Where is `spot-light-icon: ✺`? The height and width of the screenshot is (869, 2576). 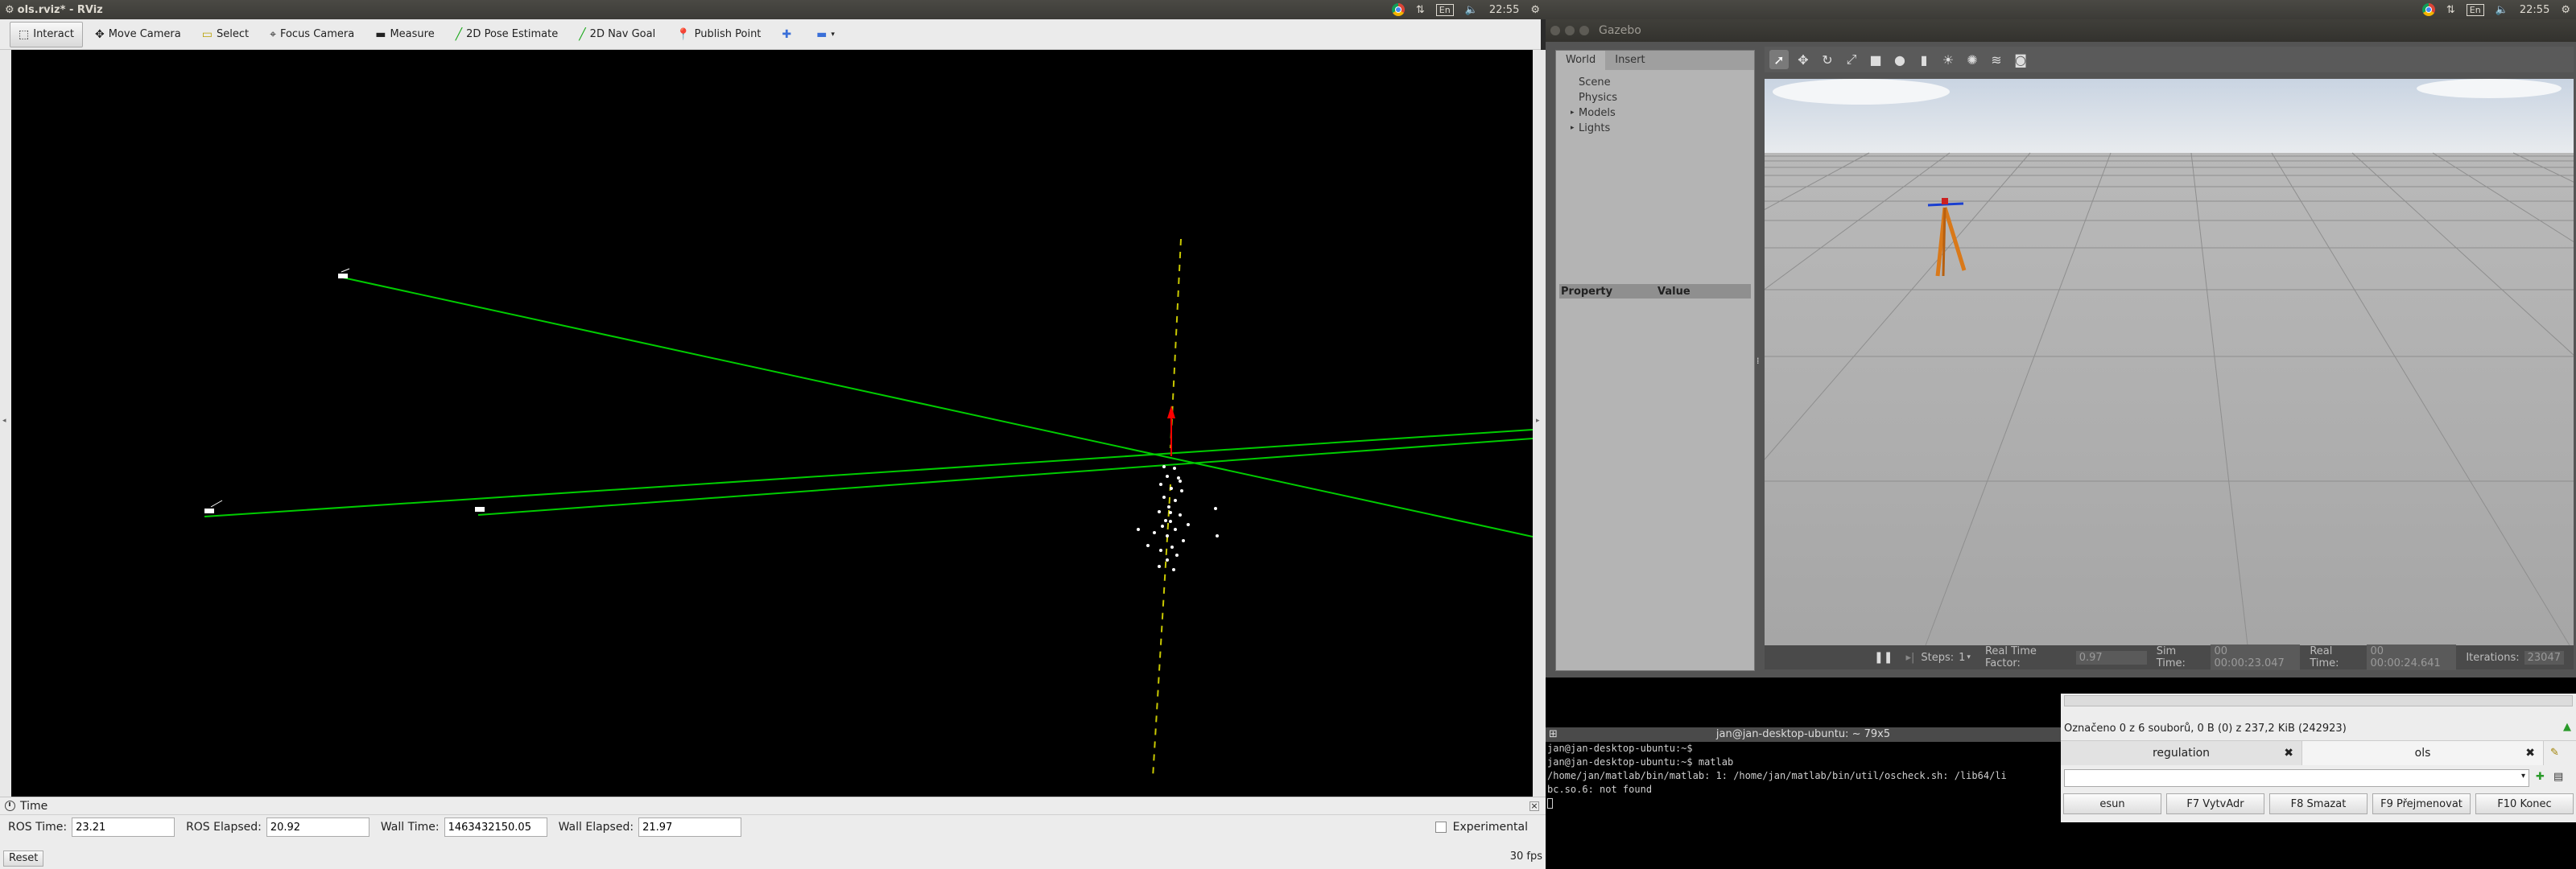 spot-light-icon: ✺ is located at coordinates (1972, 59).